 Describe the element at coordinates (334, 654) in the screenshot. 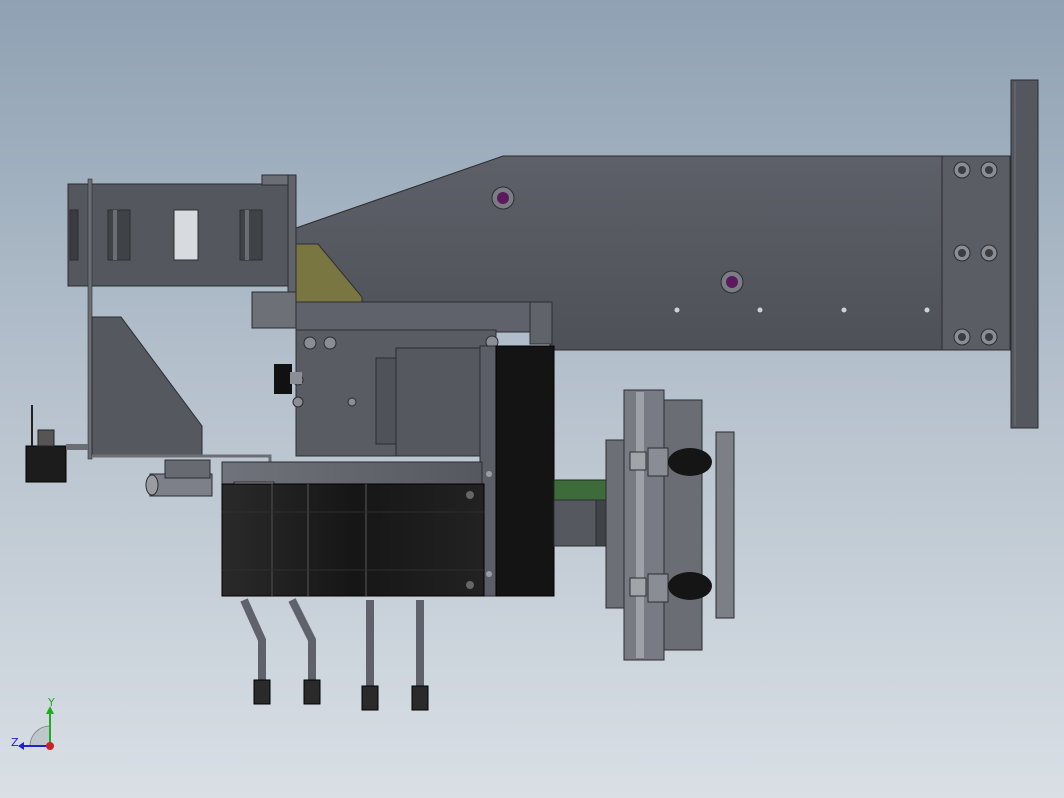

I see `motor-cables` at that location.